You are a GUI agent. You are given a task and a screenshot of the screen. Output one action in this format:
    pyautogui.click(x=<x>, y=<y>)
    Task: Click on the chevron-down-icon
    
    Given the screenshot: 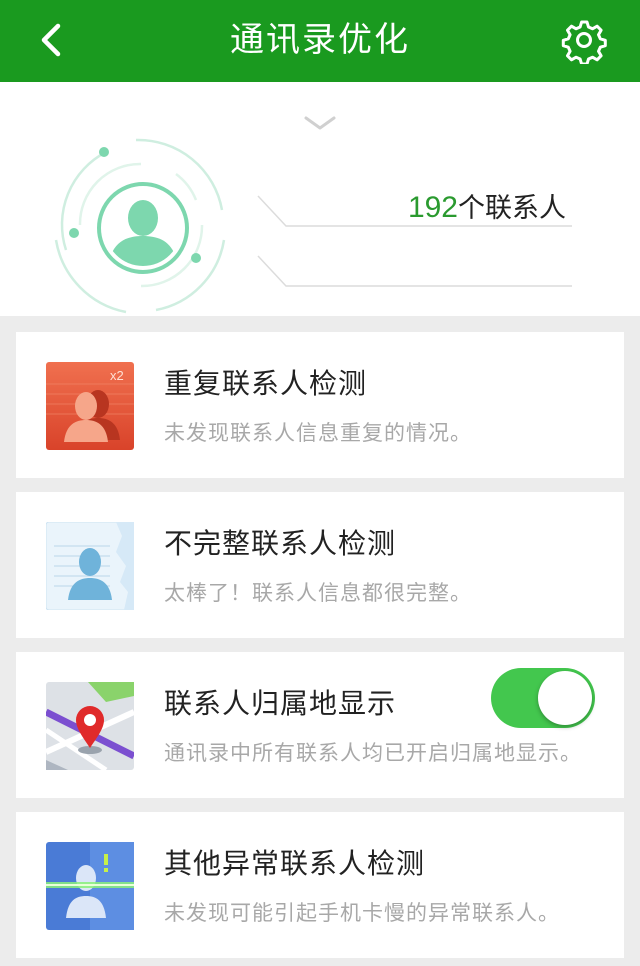 What is the action you would take?
    pyautogui.click(x=320, y=123)
    